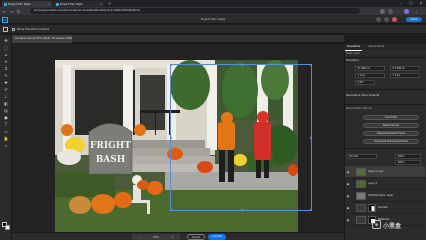 The image size is (426, 240). Describe the element at coordinates (353, 53) in the screenshot. I see `properties-subheading: Pixel Layer` at that location.